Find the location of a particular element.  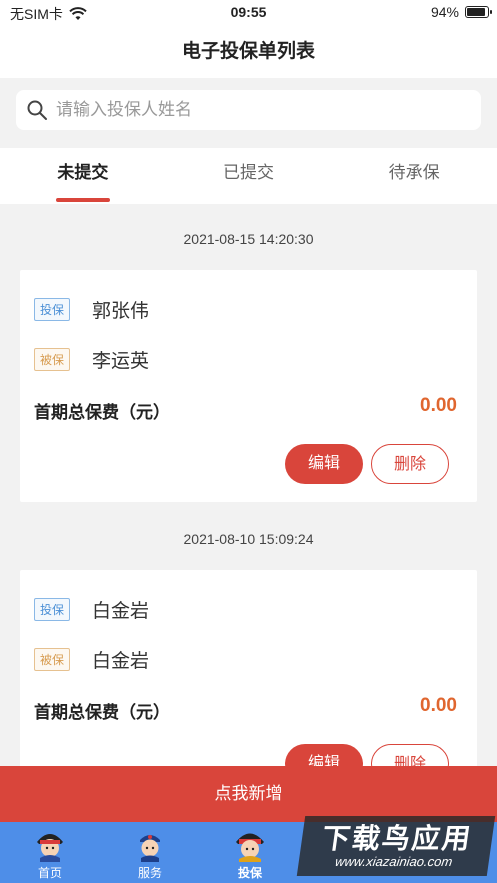

applicant-row: 投保 白金岩 is located at coordinates (91, 609).